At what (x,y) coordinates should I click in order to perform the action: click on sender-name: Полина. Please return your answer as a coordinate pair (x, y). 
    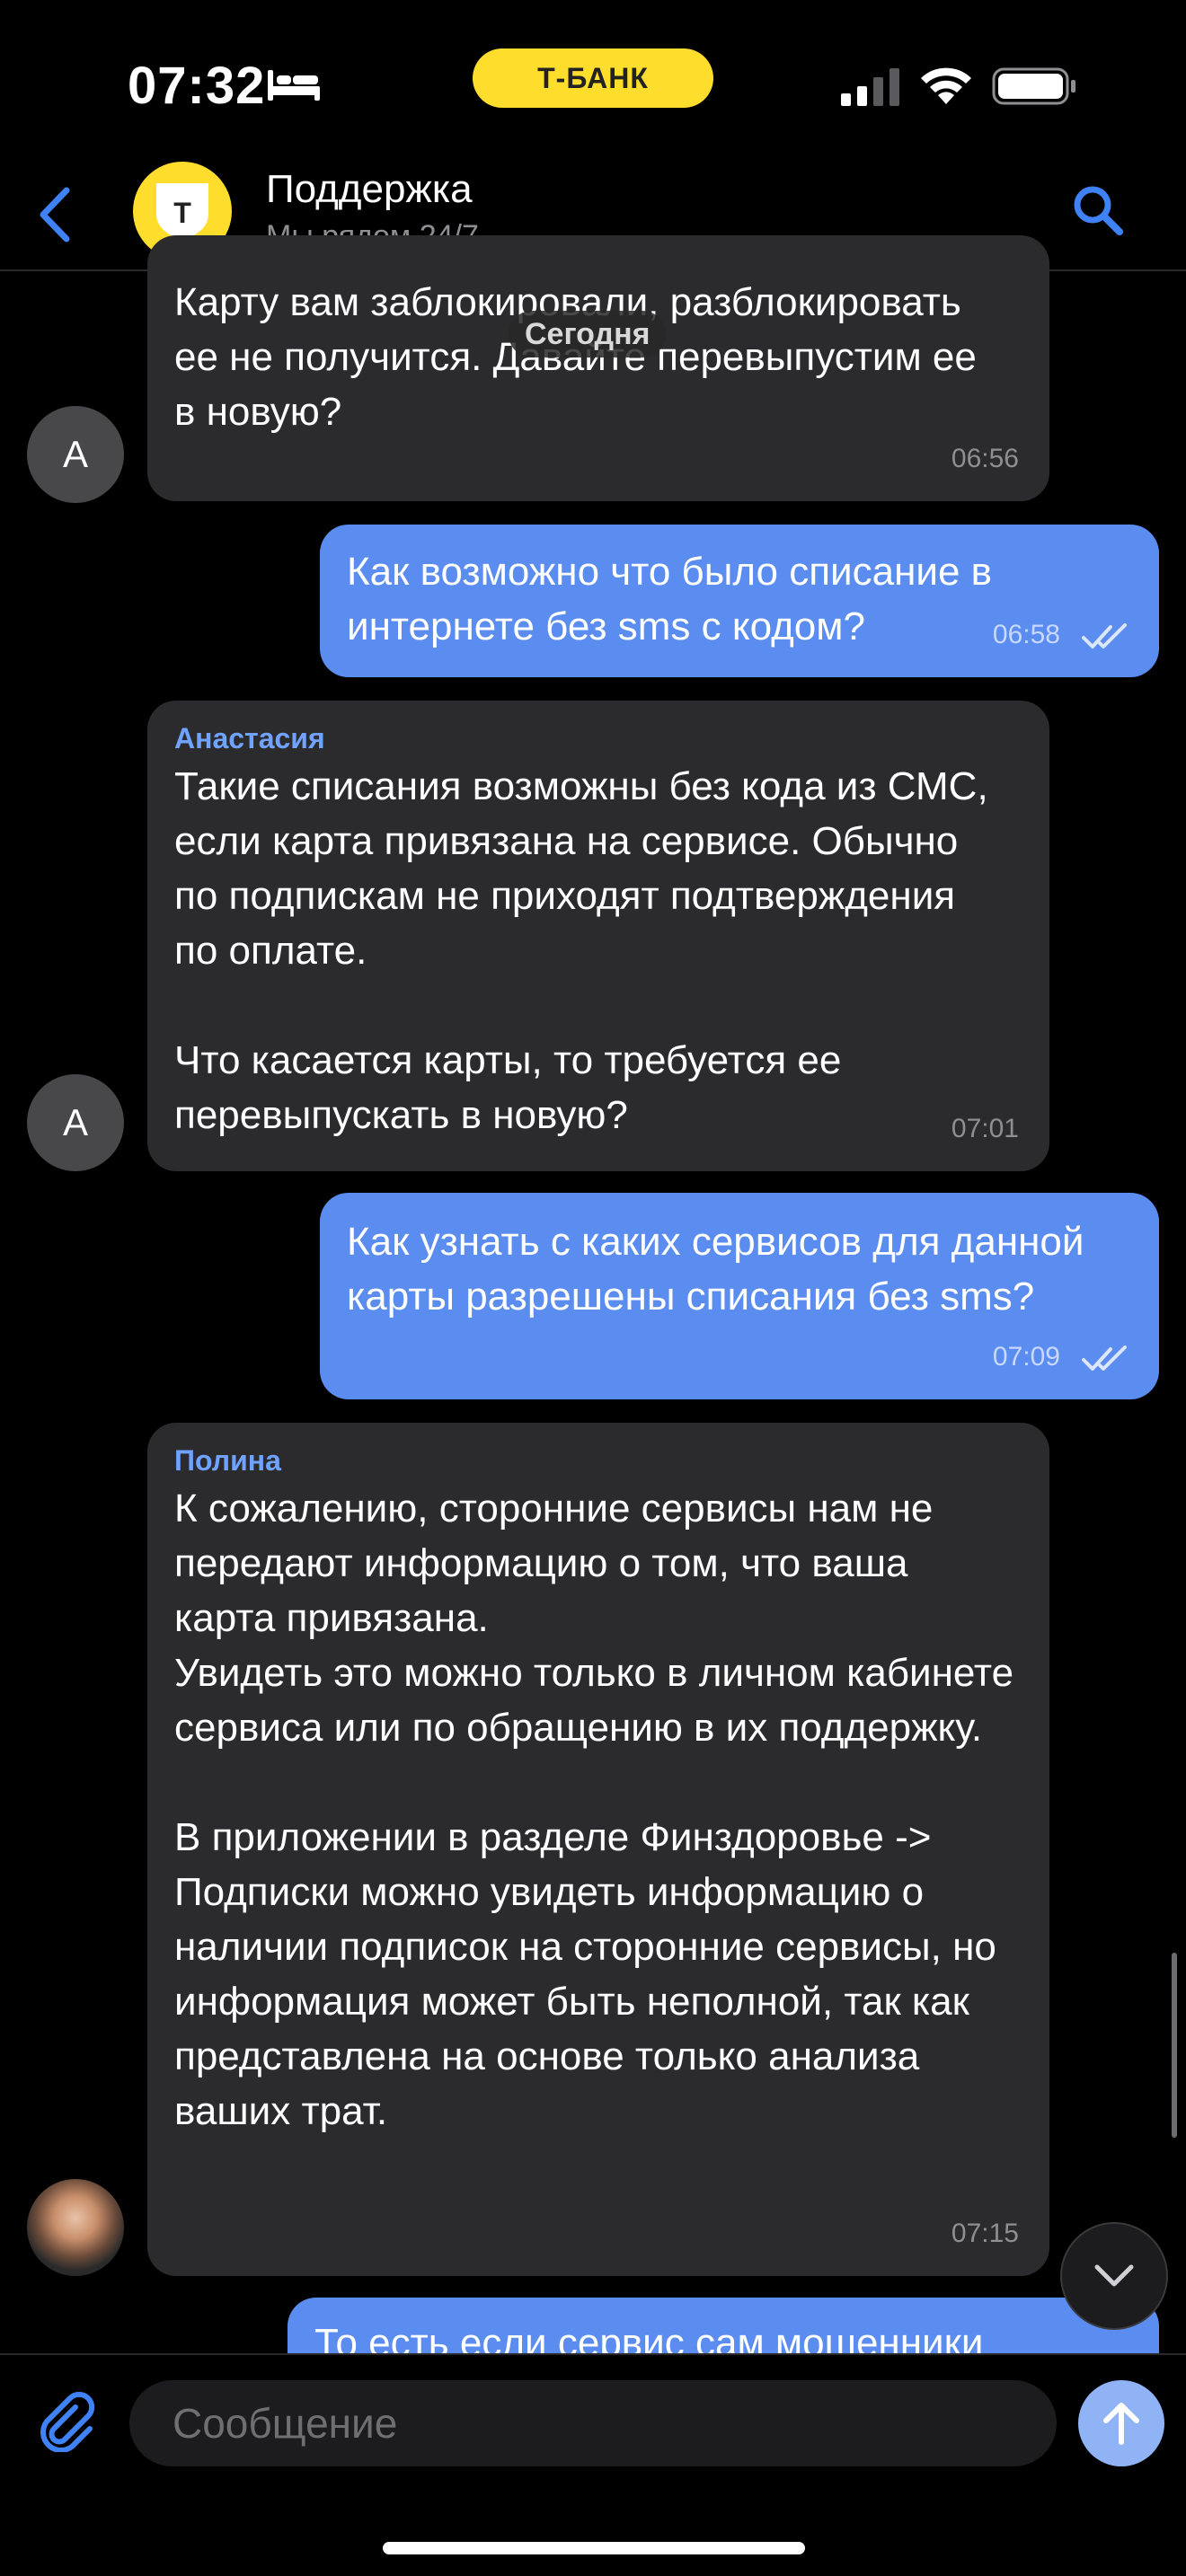
    Looking at the image, I should click on (227, 1460).